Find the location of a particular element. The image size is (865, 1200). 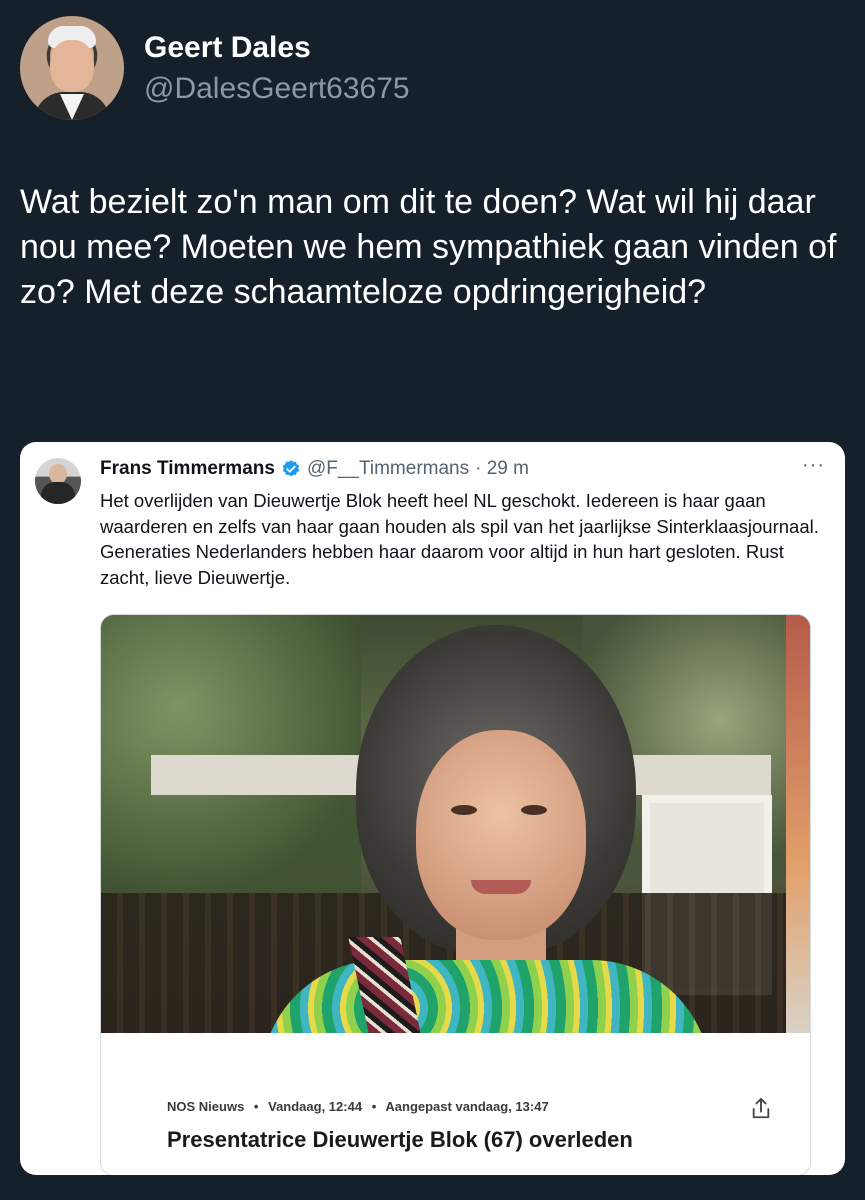

verified-badge-icon is located at coordinates (291, 468).